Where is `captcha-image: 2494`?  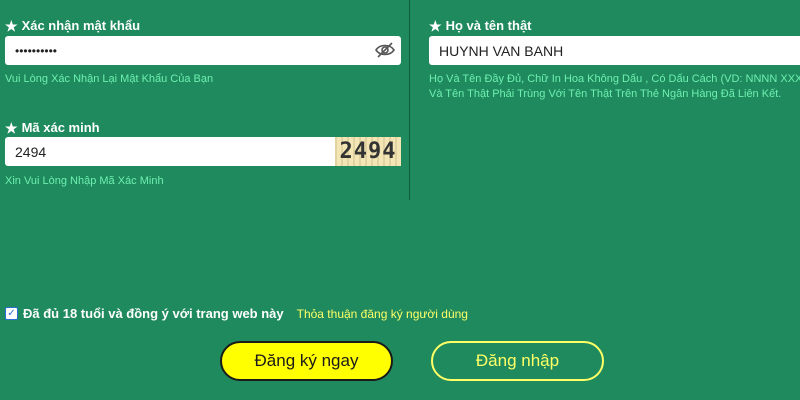
captcha-image: 2494 is located at coordinates (368, 151).